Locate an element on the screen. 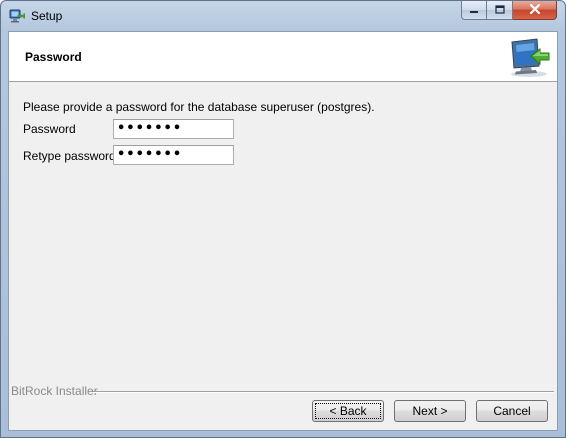  back-button-label: < Back is located at coordinates (348, 411).